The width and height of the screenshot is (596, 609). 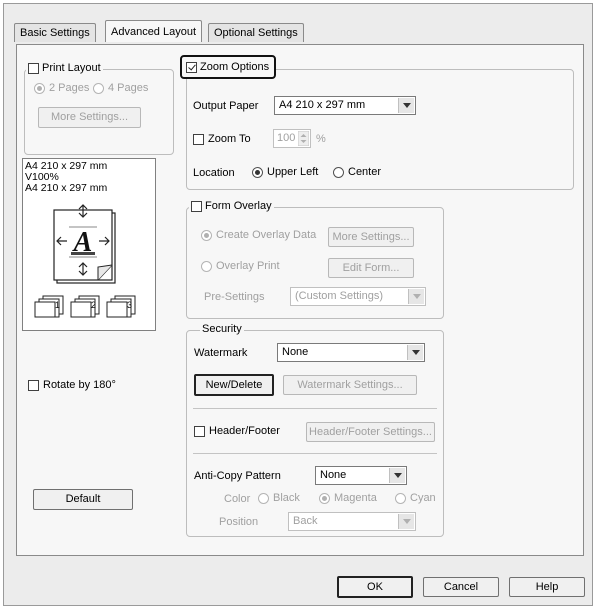 I want to click on tab-advanced-layout: Advanced Layout, so click(x=154, y=31).